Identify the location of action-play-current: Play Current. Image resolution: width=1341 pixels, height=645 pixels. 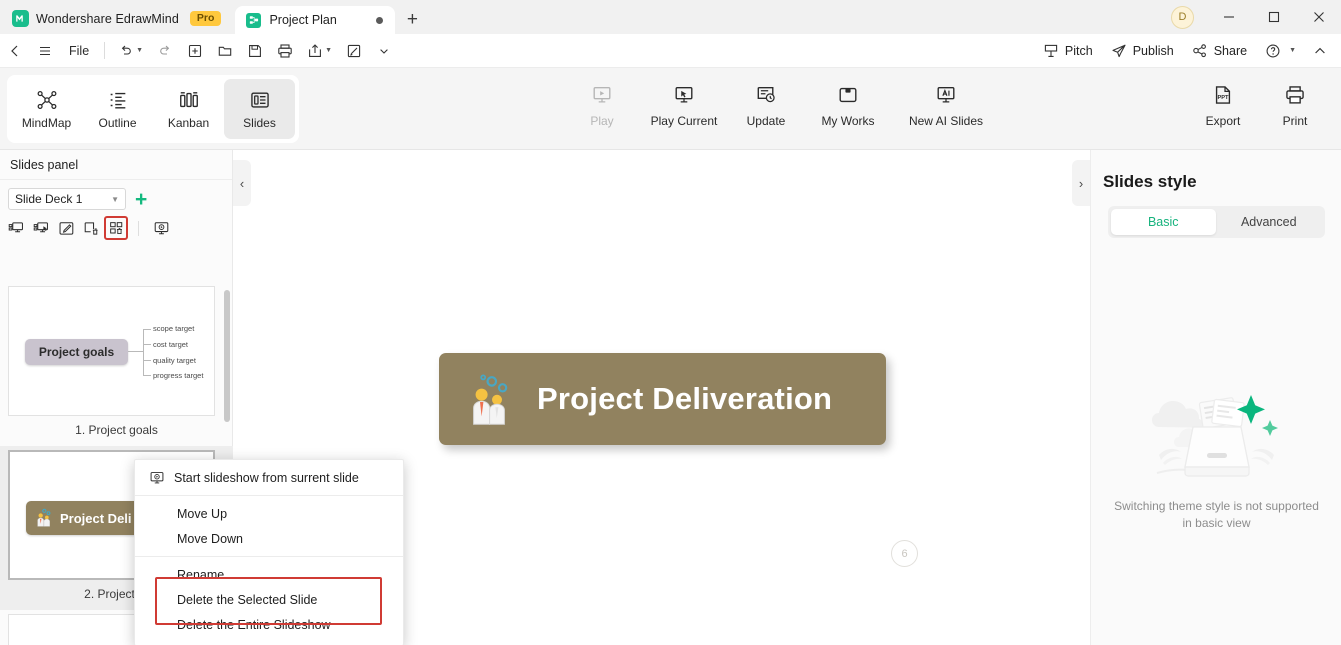
(684, 108).